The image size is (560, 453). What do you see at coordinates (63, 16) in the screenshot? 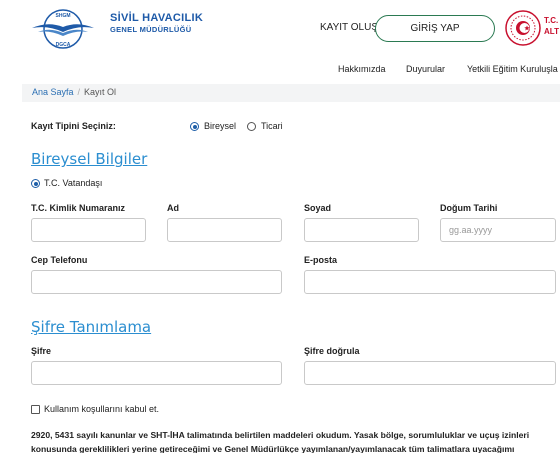
I see `logo-top-text: SHGM` at bounding box center [63, 16].